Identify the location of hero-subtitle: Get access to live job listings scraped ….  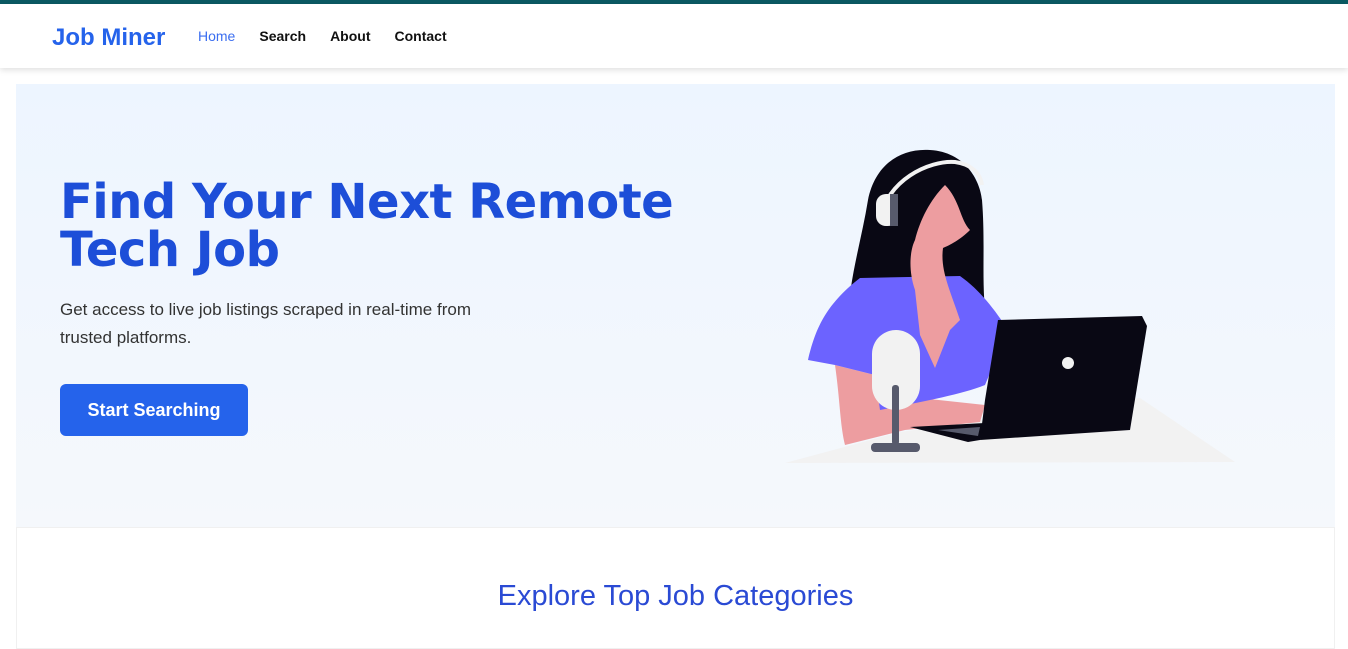
(265, 323).